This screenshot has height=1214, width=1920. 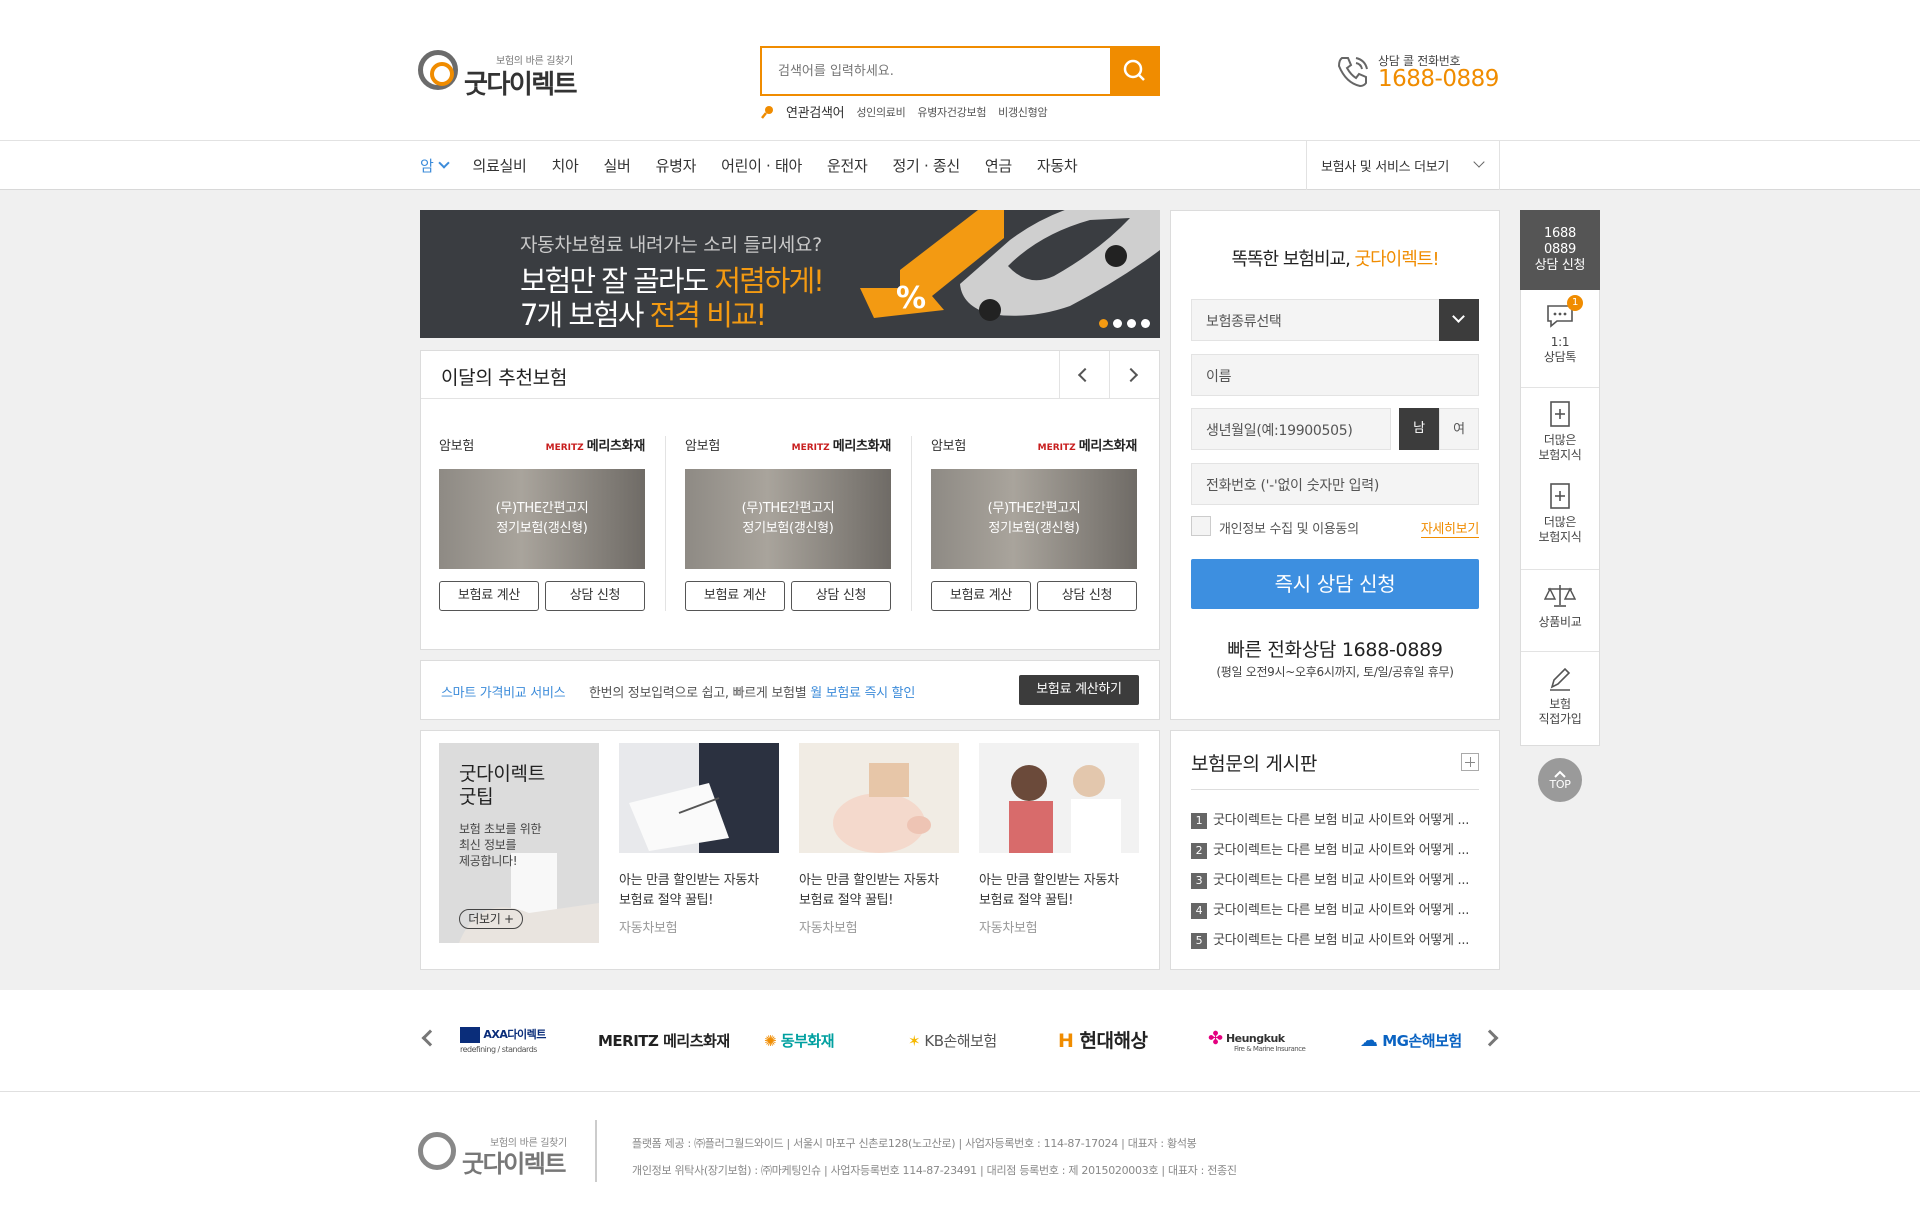 What do you see at coordinates (1335, 484) in the screenshot?
I see `phone-field: 전화번호 ('-'없이 숫자만 입력)` at bounding box center [1335, 484].